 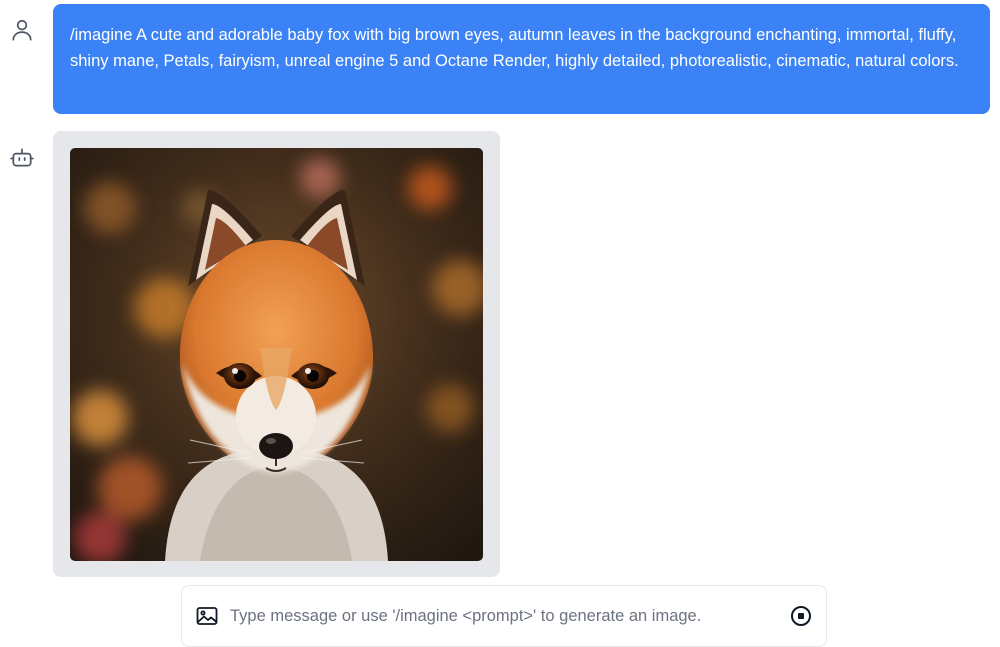 What do you see at coordinates (207, 616) in the screenshot?
I see `image-icon` at bounding box center [207, 616].